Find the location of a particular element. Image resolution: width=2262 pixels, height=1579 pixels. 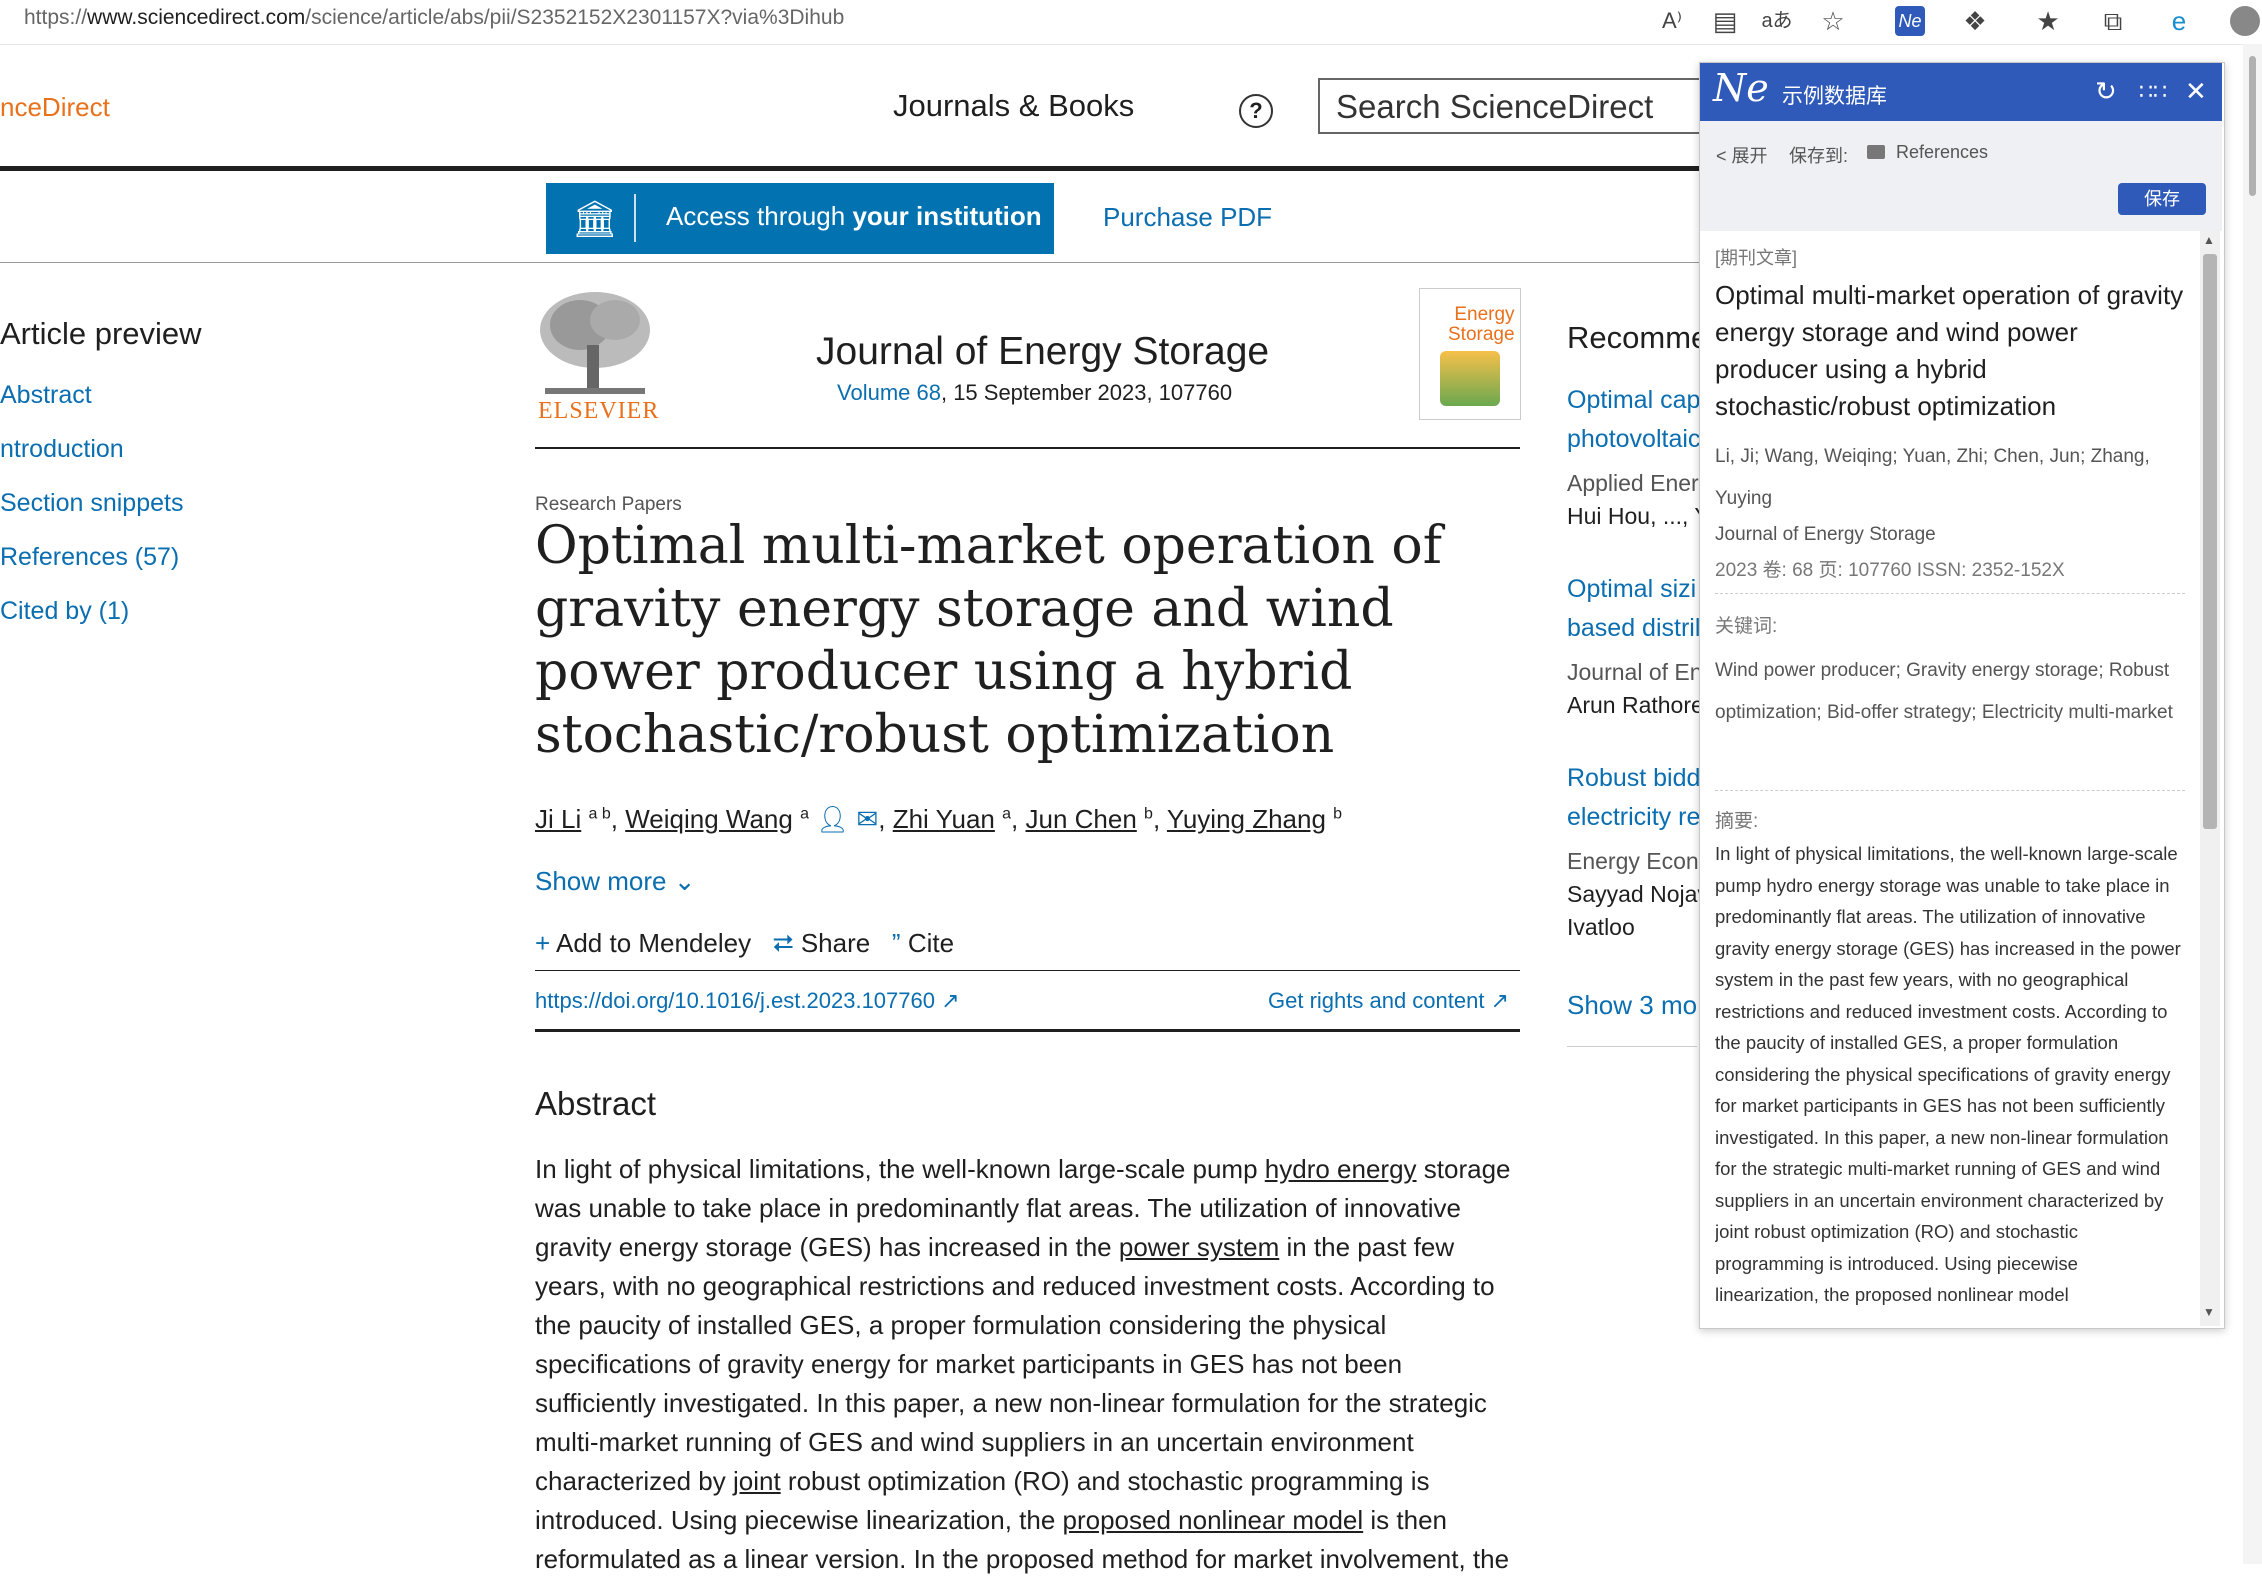

profile-avatar is located at coordinates (2245, 21).